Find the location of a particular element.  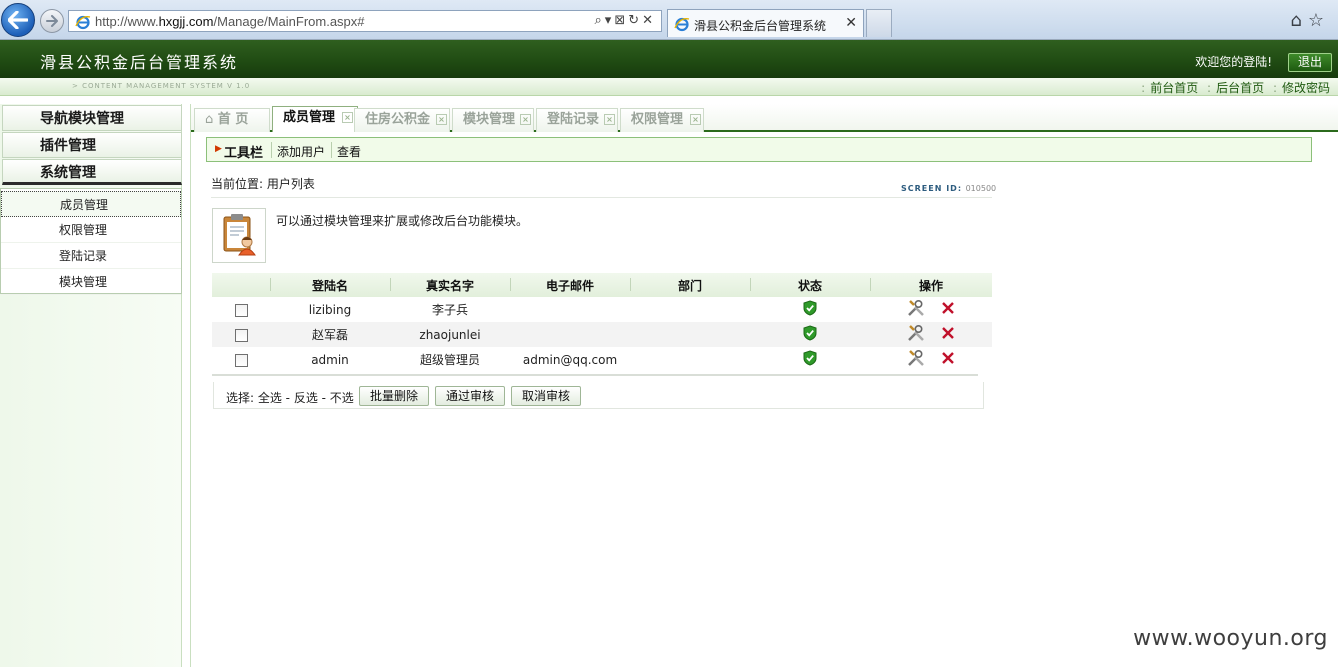

browser-toolbar-icons: ⌂☆ is located at coordinates (1310, 20).